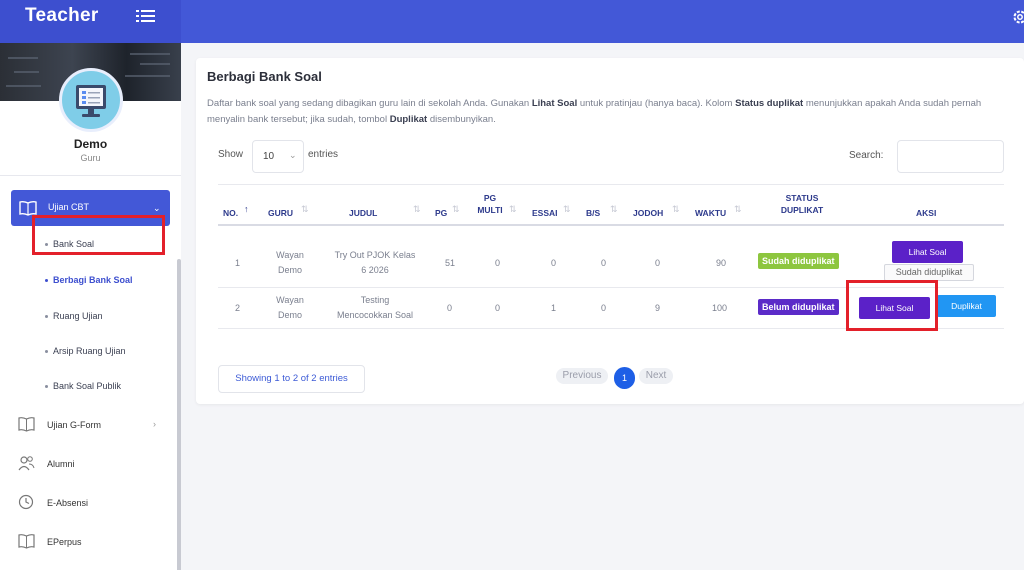  I want to click on th-bs: B/S, so click(593, 213).